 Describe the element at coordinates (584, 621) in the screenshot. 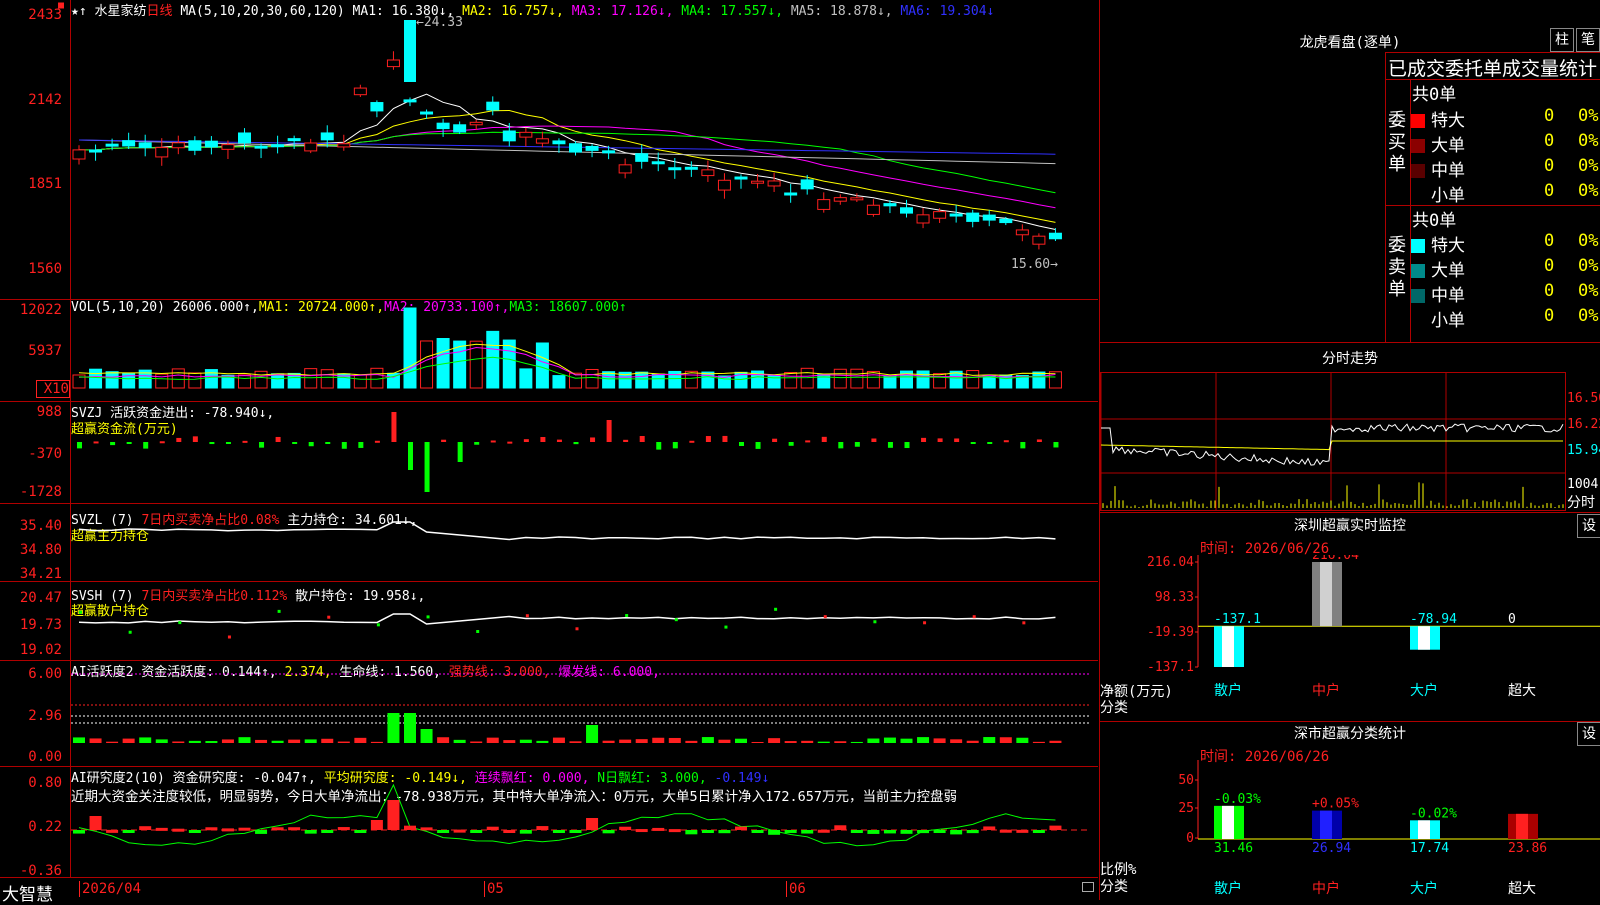

I see `svsh-chart` at that location.